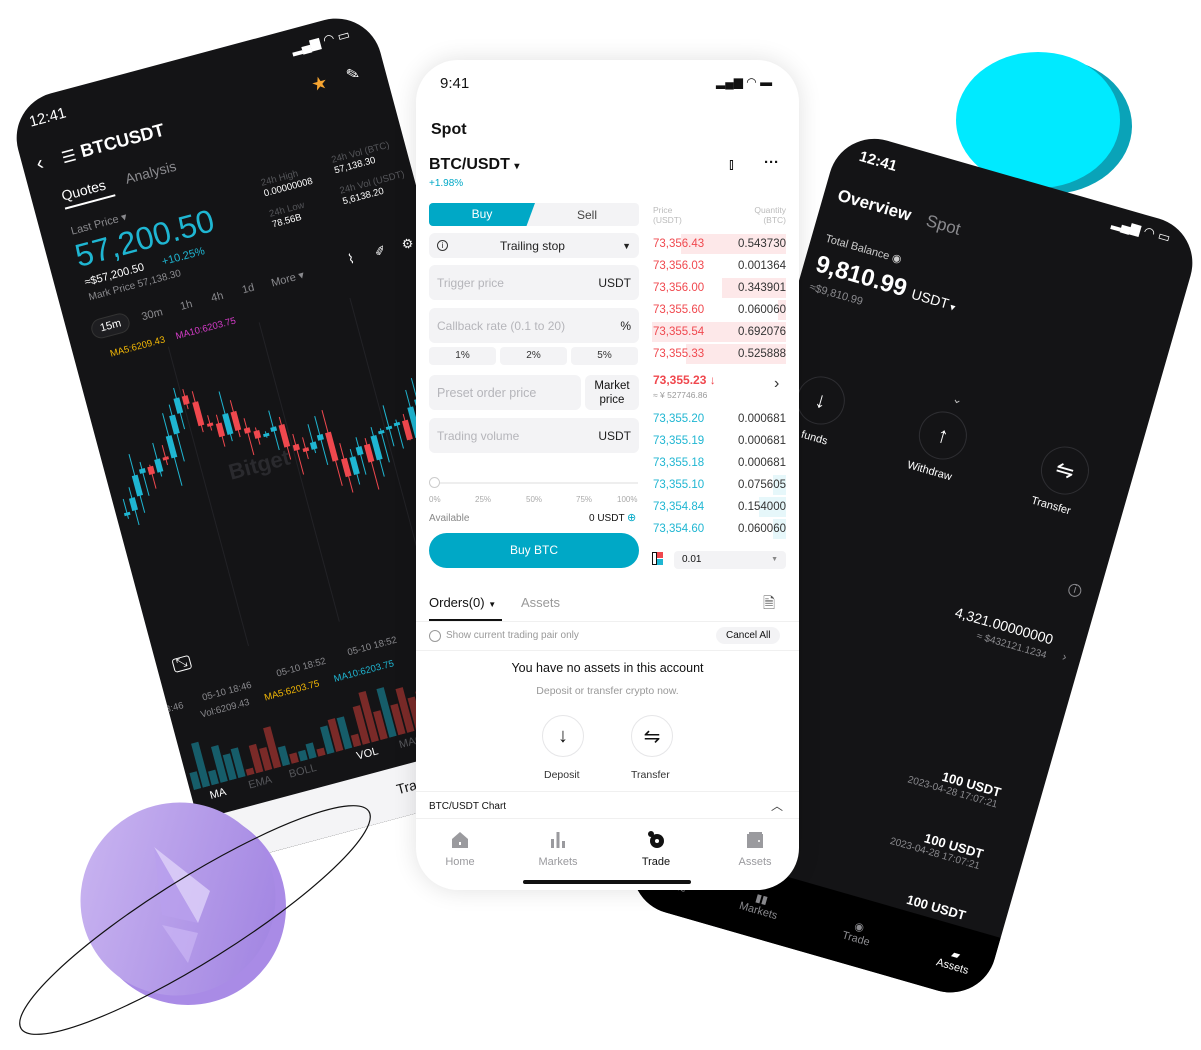  Describe the element at coordinates (943, 225) in the screenshot. I see `tab-spot: Spot` at that location.